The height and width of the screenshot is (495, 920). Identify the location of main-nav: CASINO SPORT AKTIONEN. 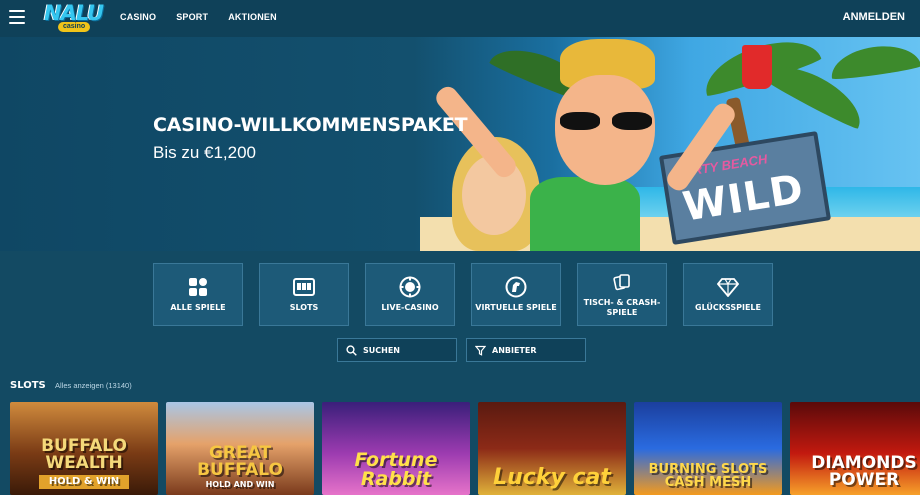
(198, 17).